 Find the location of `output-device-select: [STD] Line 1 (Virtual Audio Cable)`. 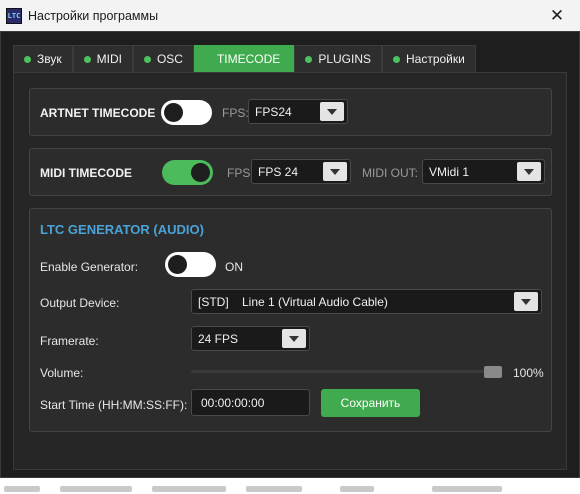

output-device-select: [STD] Line 1 (Virtual Audio Cable) is located at coordinates (366, 301).